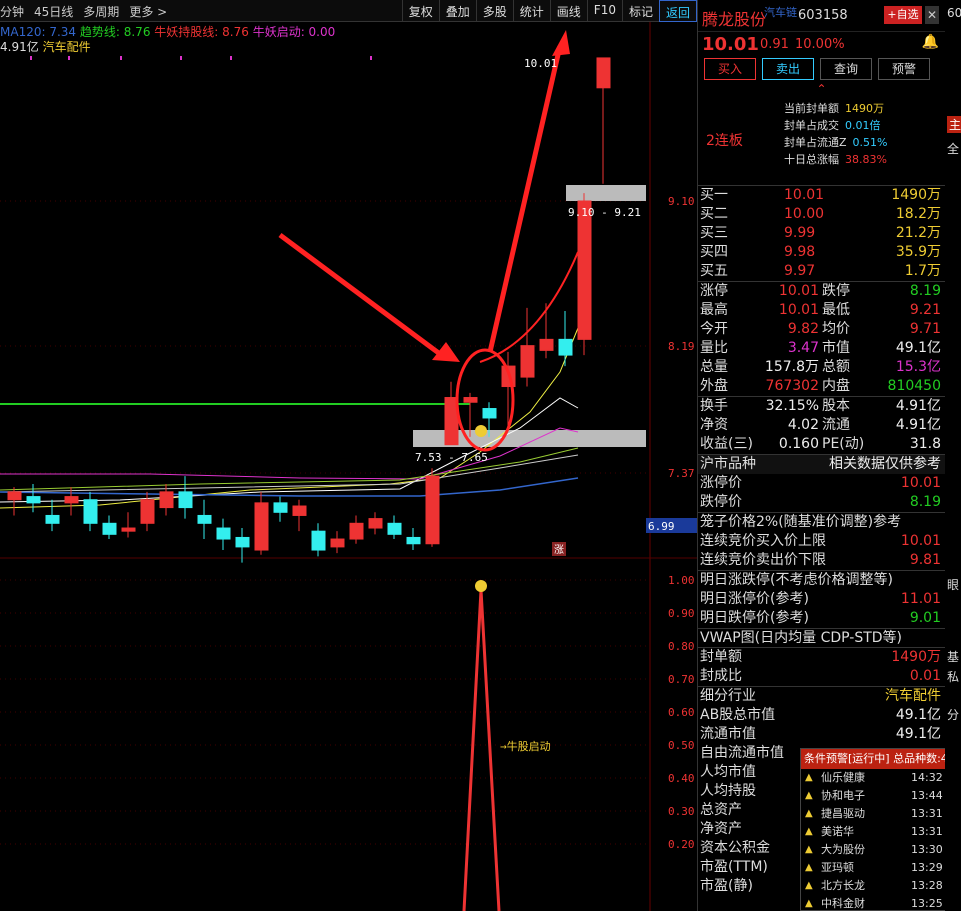 Image resolution: width=961 pixels, height=911 pixels. I want to click on alert-time: 13:30, so click(927, 849).